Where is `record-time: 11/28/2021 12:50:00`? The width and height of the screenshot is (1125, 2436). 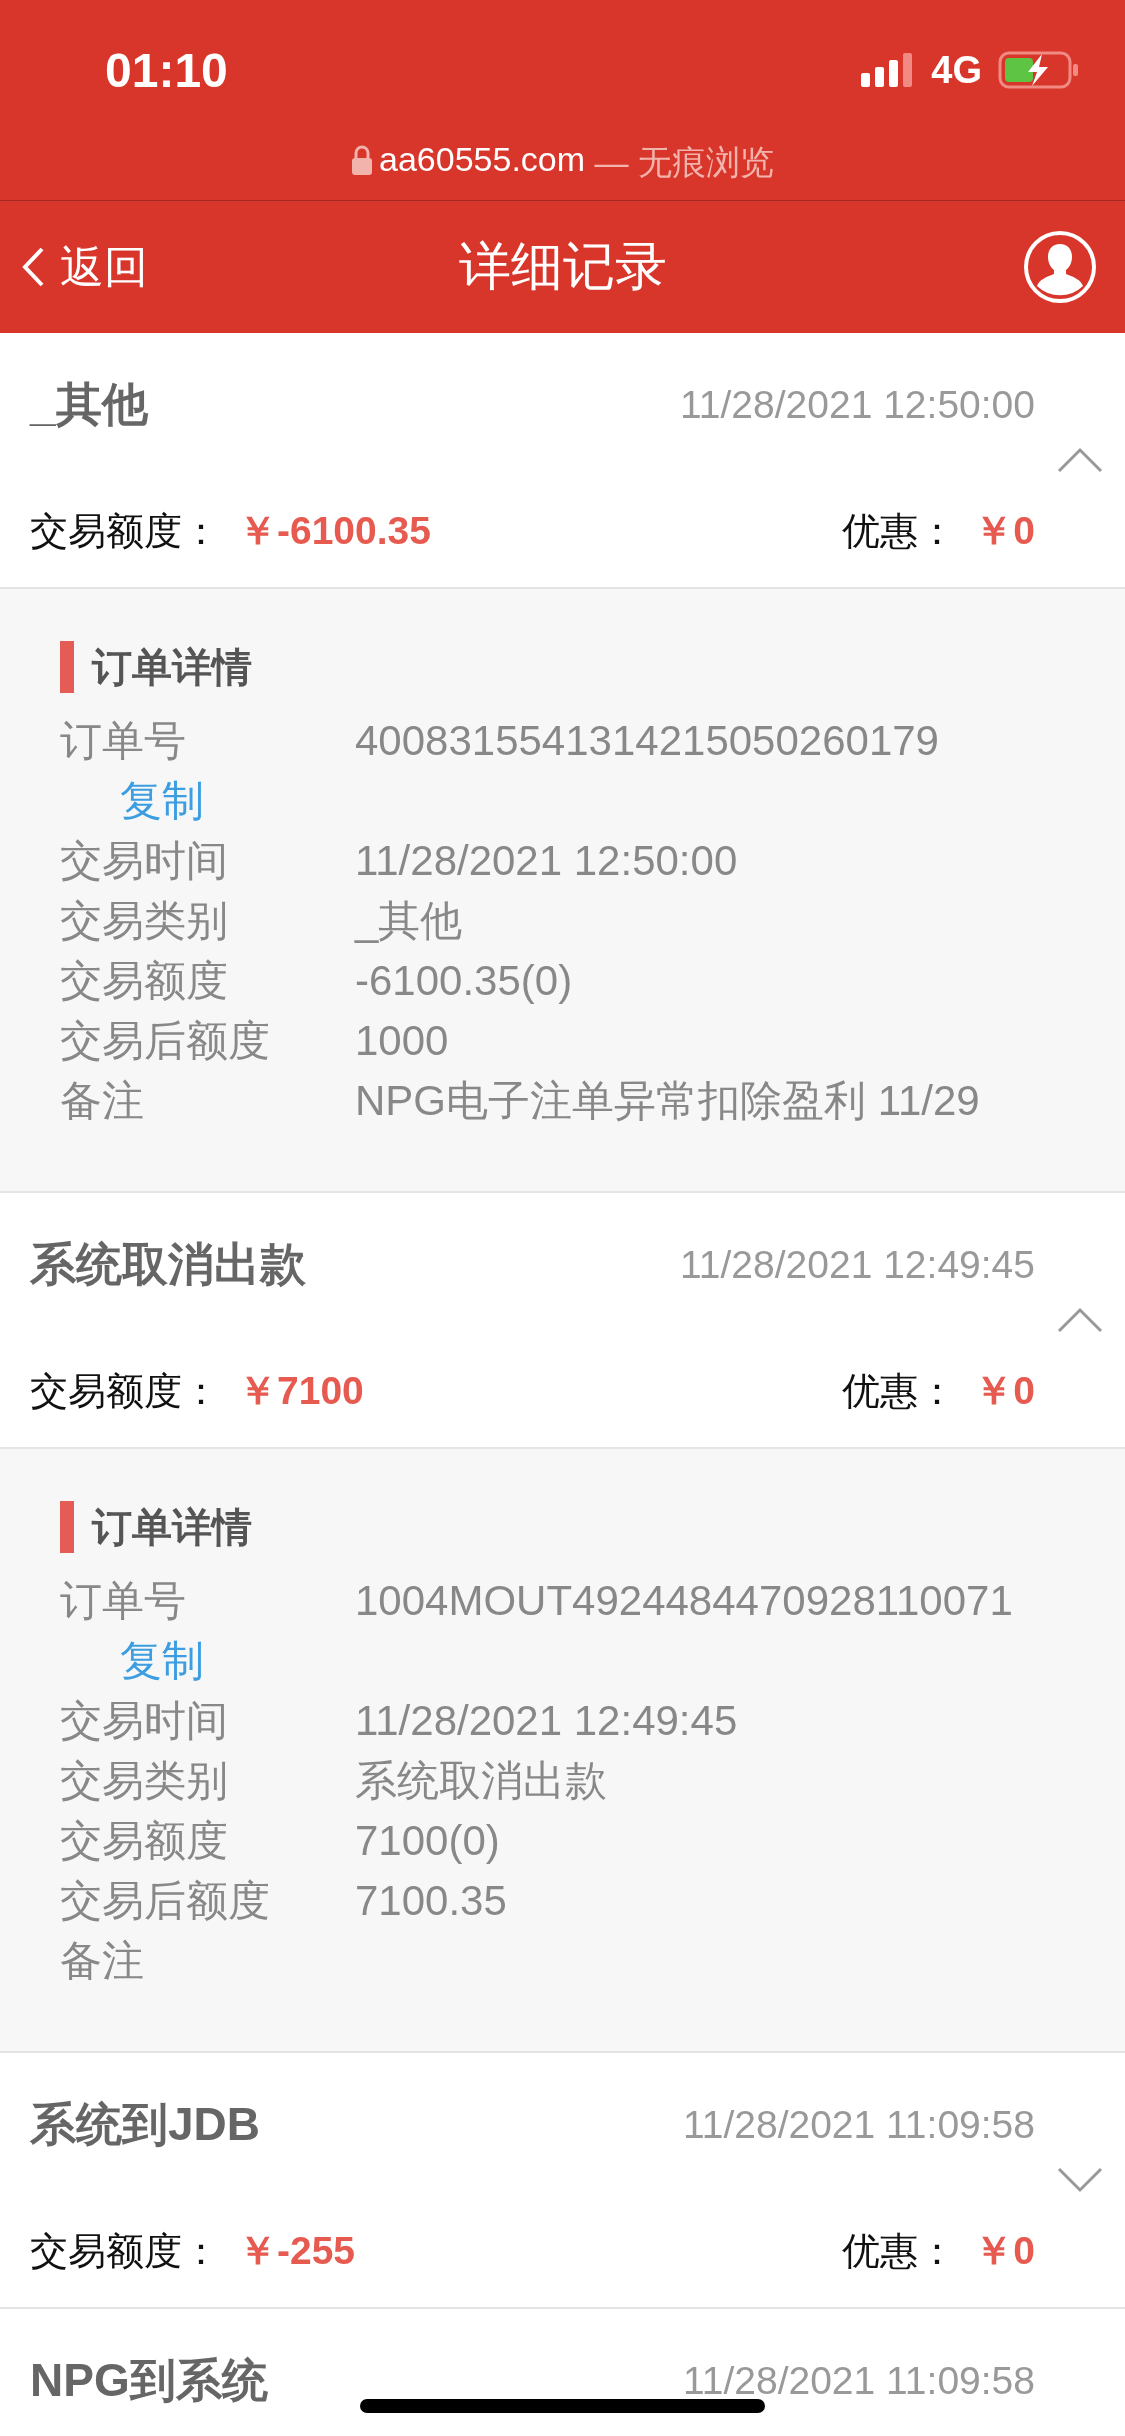 record-time: 11/28/2021 12:50:00 is located at coordinates (857, 405).